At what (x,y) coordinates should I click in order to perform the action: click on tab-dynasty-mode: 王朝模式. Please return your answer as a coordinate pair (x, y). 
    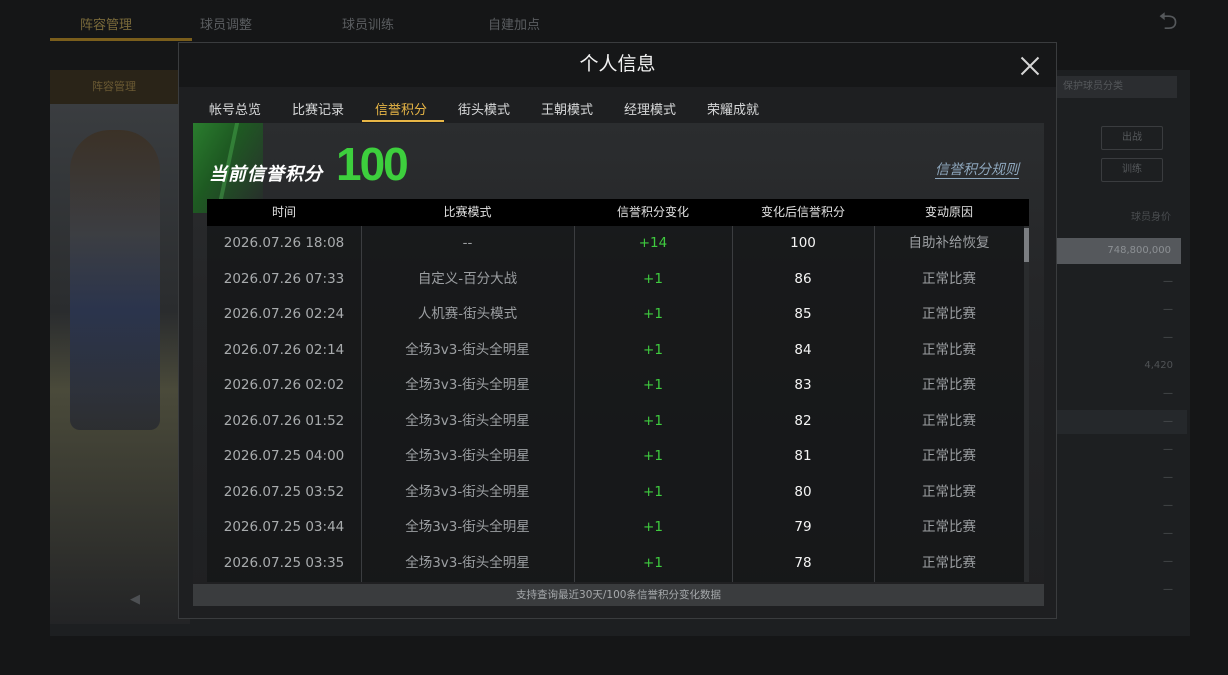
    Looking at the image, I should click on (567, 108).